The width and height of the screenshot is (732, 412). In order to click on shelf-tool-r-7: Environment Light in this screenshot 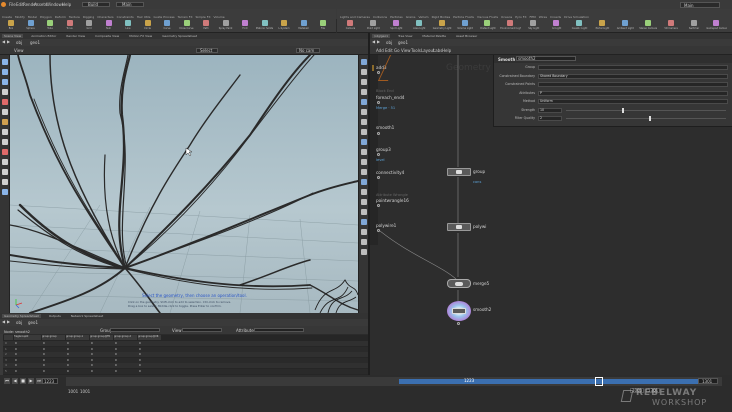, I will do `click(510, 26)`.